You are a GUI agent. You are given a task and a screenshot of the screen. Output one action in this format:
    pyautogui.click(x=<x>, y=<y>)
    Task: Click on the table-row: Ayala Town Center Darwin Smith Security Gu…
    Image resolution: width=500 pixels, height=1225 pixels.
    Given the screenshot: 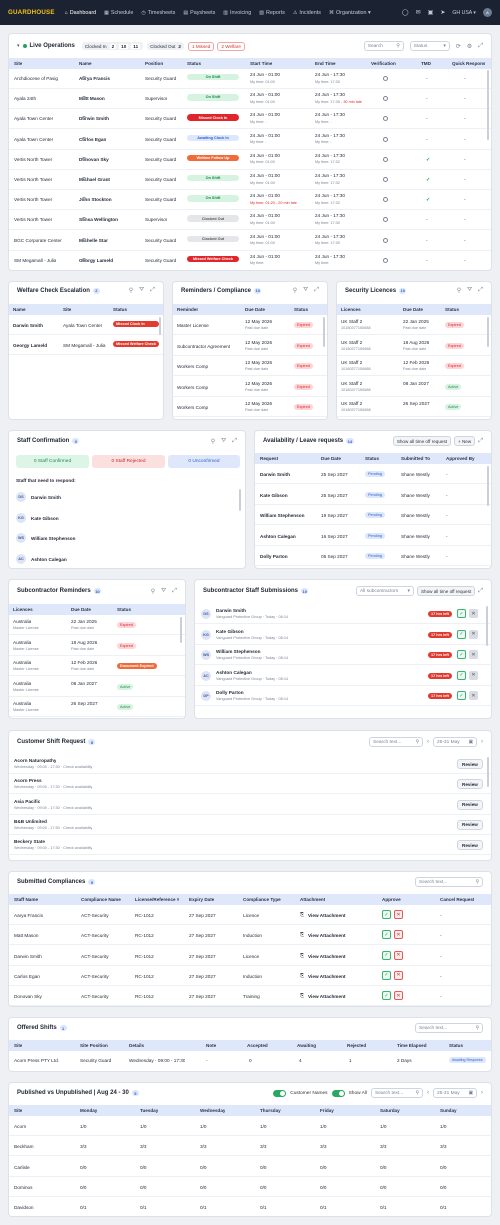 What is the action you would take?
    pyautogui.click(x=250, y=119)
    